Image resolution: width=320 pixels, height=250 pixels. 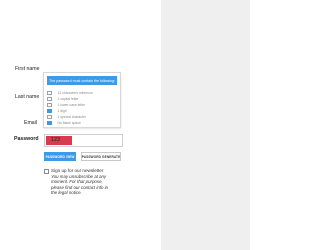 What do you see at coordinates (62, 111) in the screenshot?
I see `rule-label: 1 digit` at bounding box center [62, 111].